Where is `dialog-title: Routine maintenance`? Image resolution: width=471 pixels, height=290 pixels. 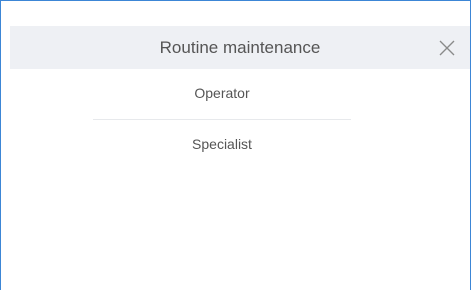 dialog-title: Routine maintenance is located at coordinates (240, 47).